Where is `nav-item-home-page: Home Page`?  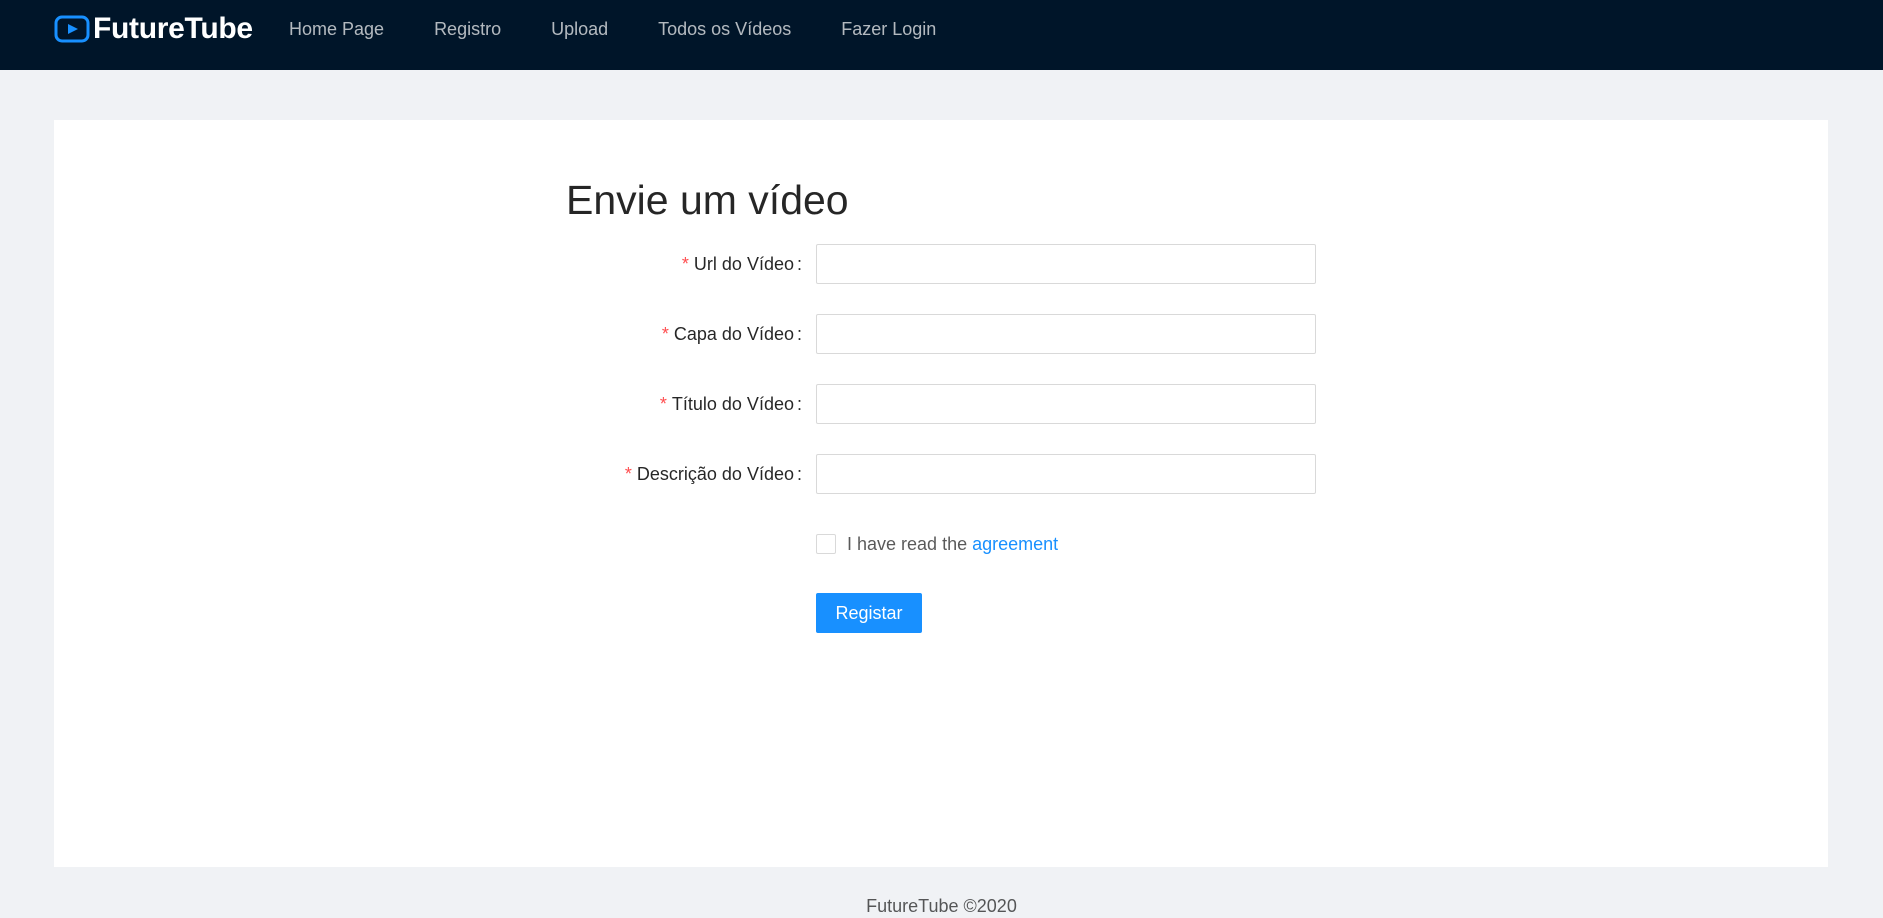 nav-item-home-page: Home Page is located at coordinates (336, 29).